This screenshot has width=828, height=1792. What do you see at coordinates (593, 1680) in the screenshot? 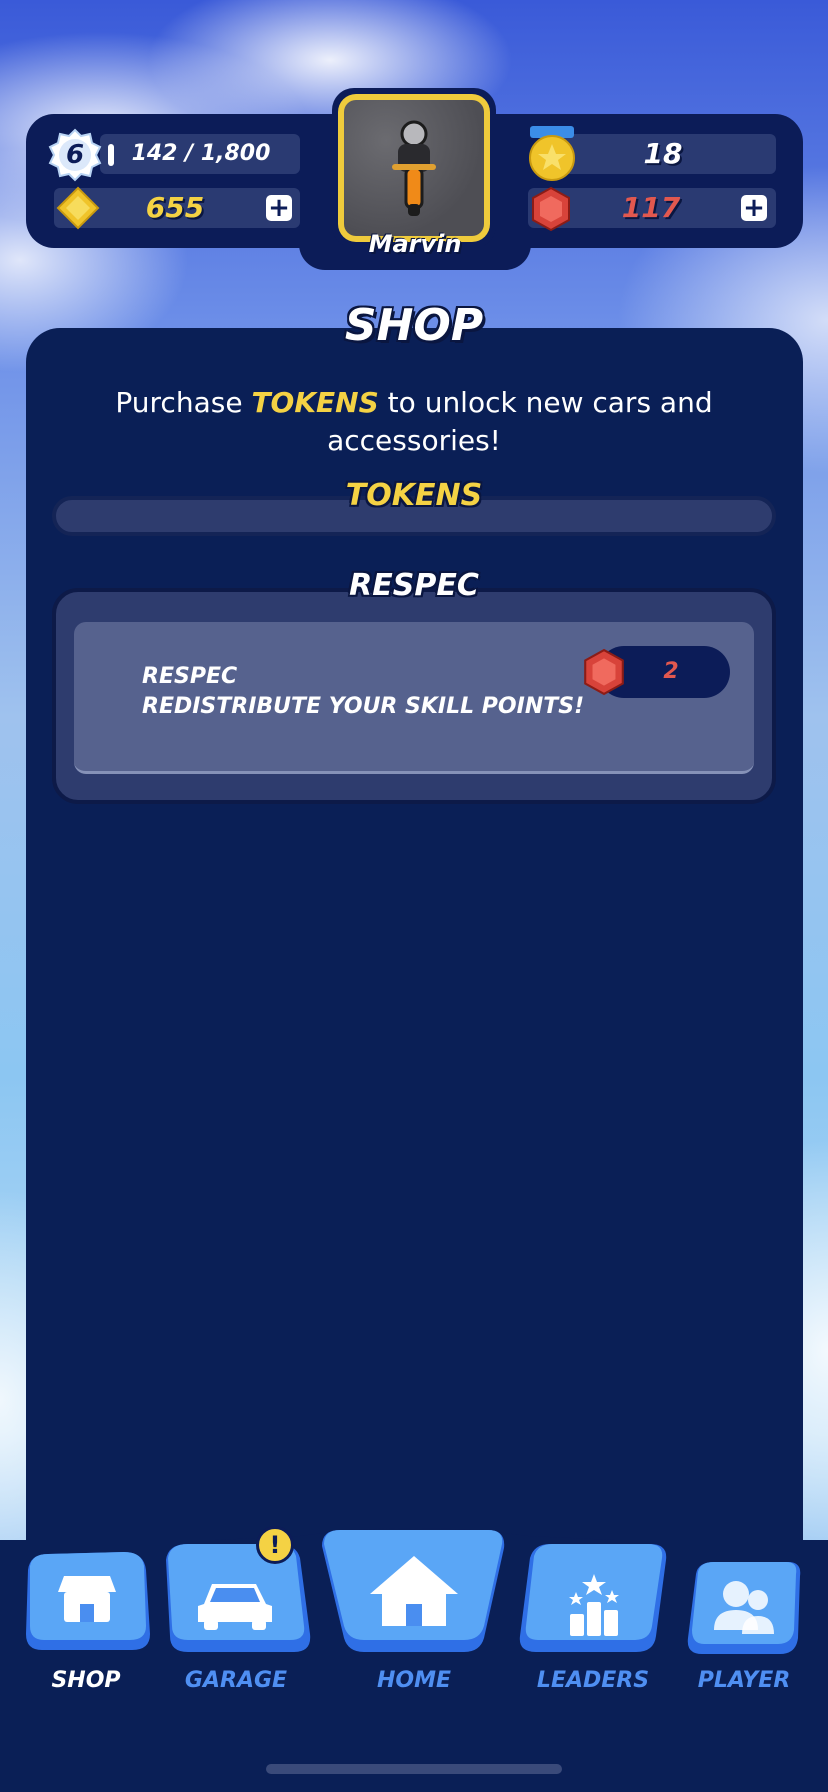
I see `nav-leaders-label: LEADERS` at bounding box center [593, 1680].